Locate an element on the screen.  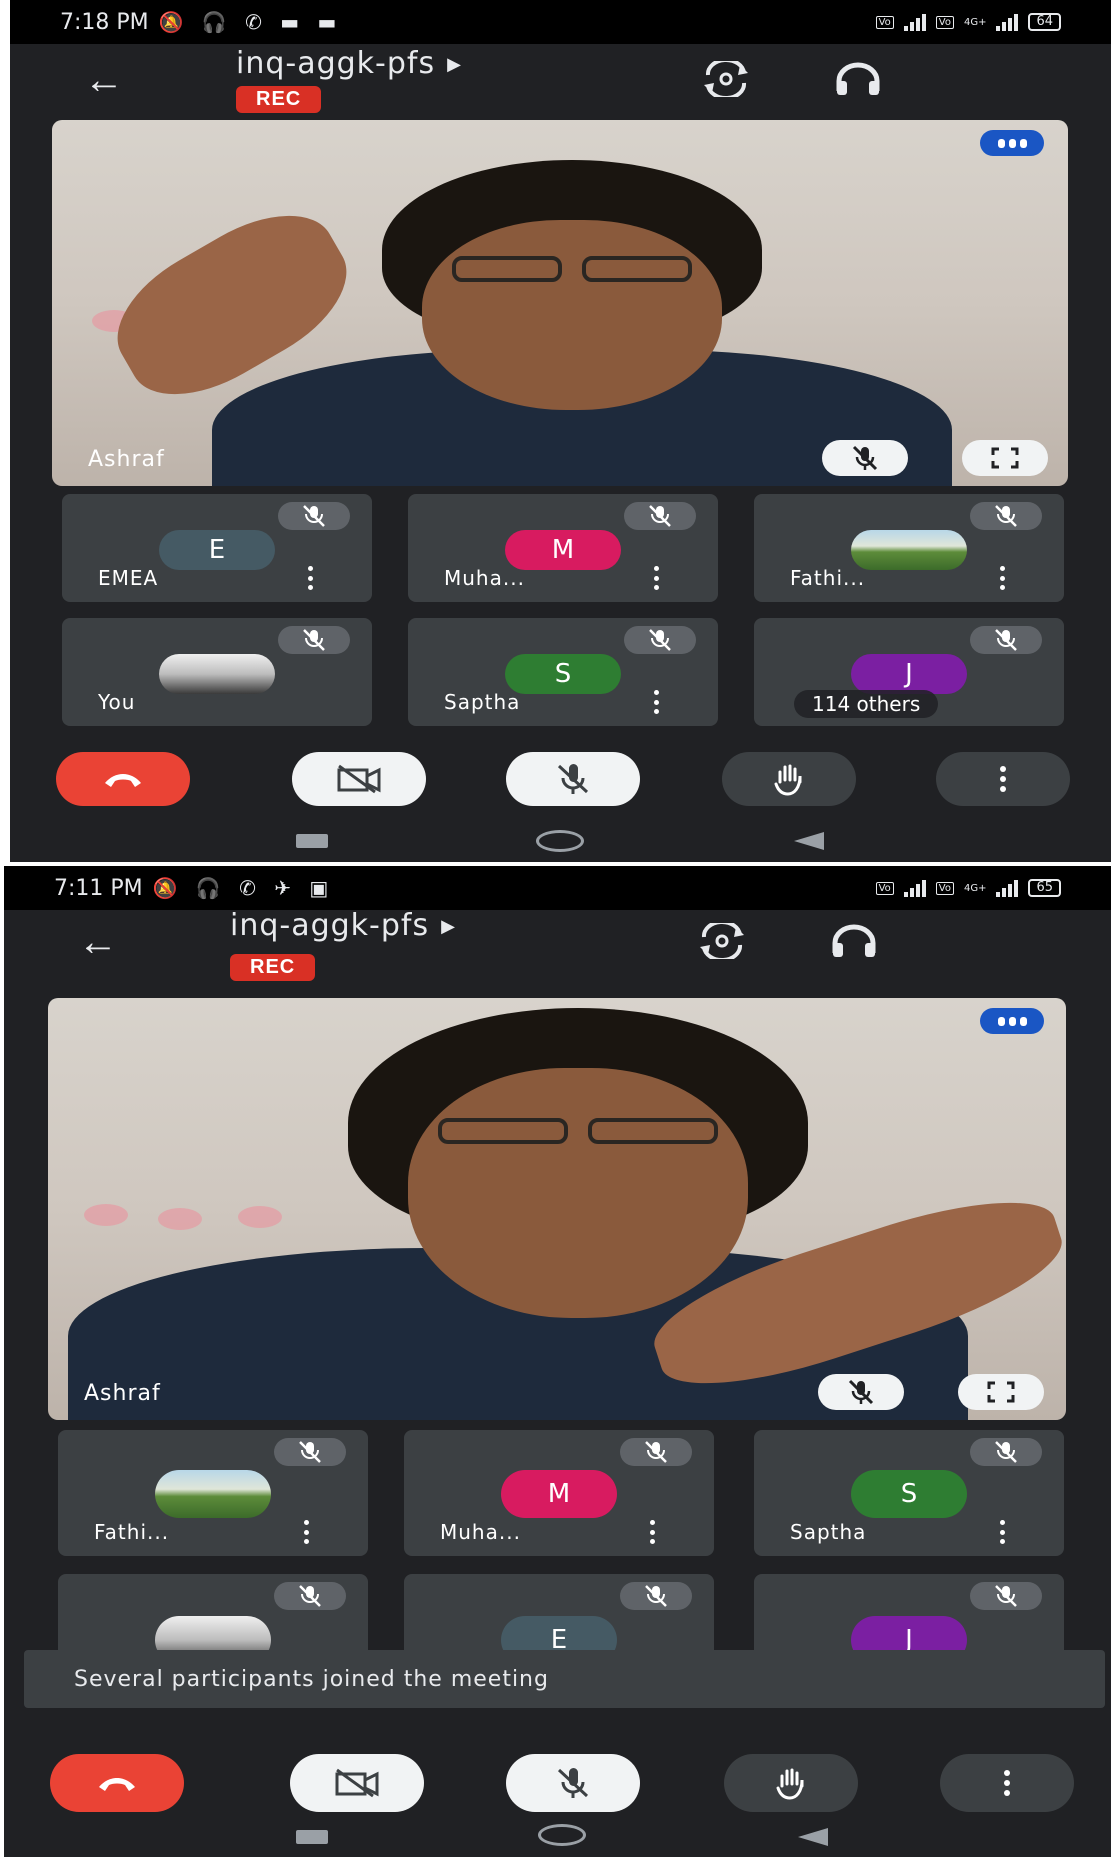
participant-name: You is located at coordinates (117, 702).